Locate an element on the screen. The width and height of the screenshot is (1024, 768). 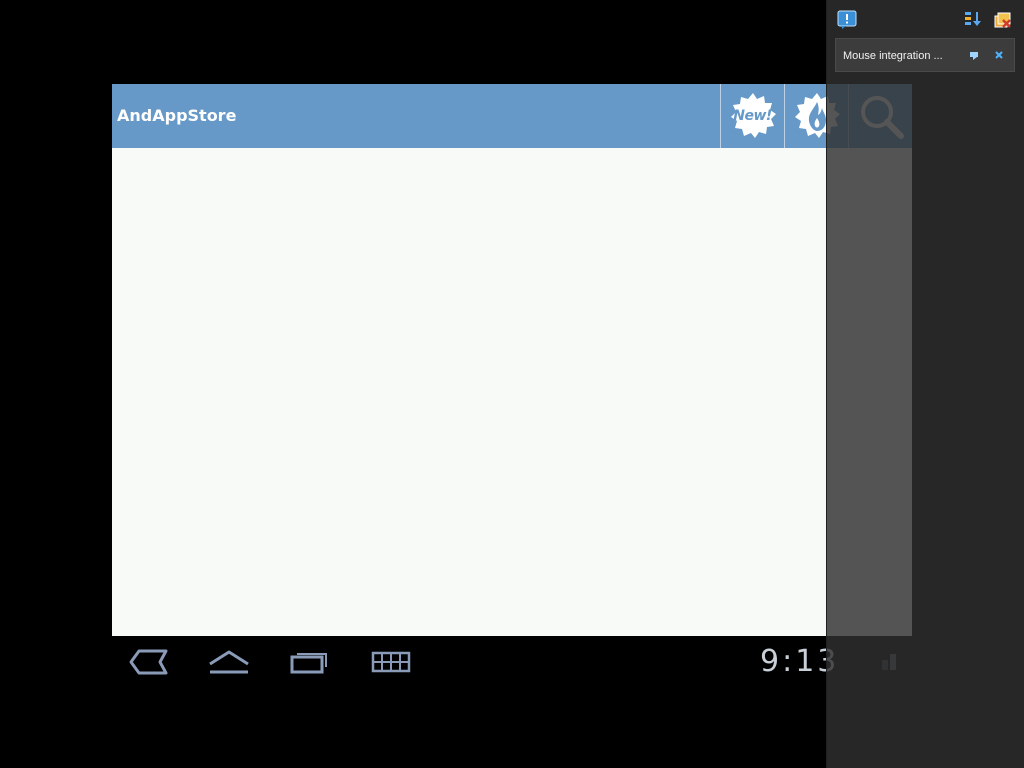
back-button is located at coordinates (149, 662).